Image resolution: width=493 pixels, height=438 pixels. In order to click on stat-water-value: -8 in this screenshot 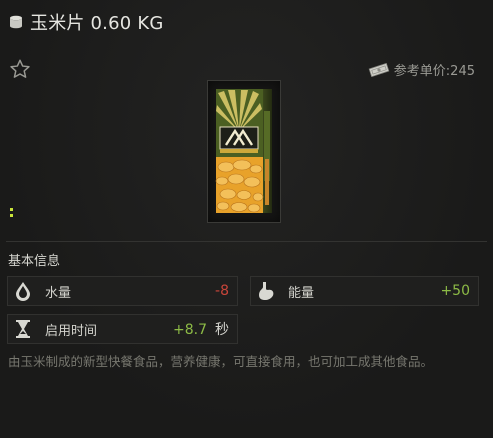, I will do `click(222, 291)`.